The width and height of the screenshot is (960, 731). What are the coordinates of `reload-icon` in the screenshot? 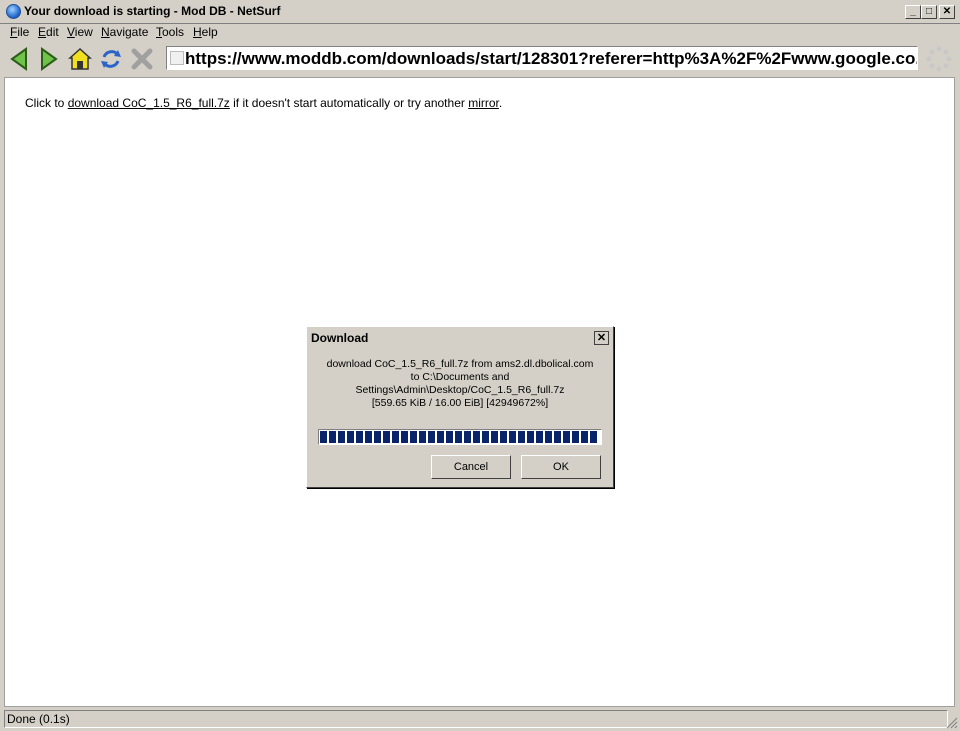 It's located at (111, 59).